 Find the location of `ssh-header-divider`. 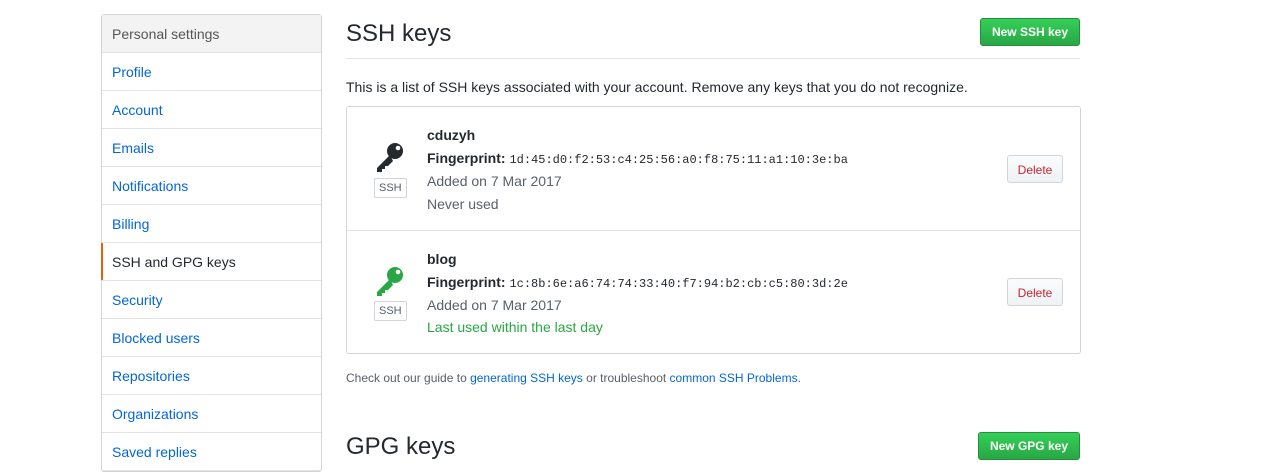

ssh-header-divider is located at coordinates (713, 58).